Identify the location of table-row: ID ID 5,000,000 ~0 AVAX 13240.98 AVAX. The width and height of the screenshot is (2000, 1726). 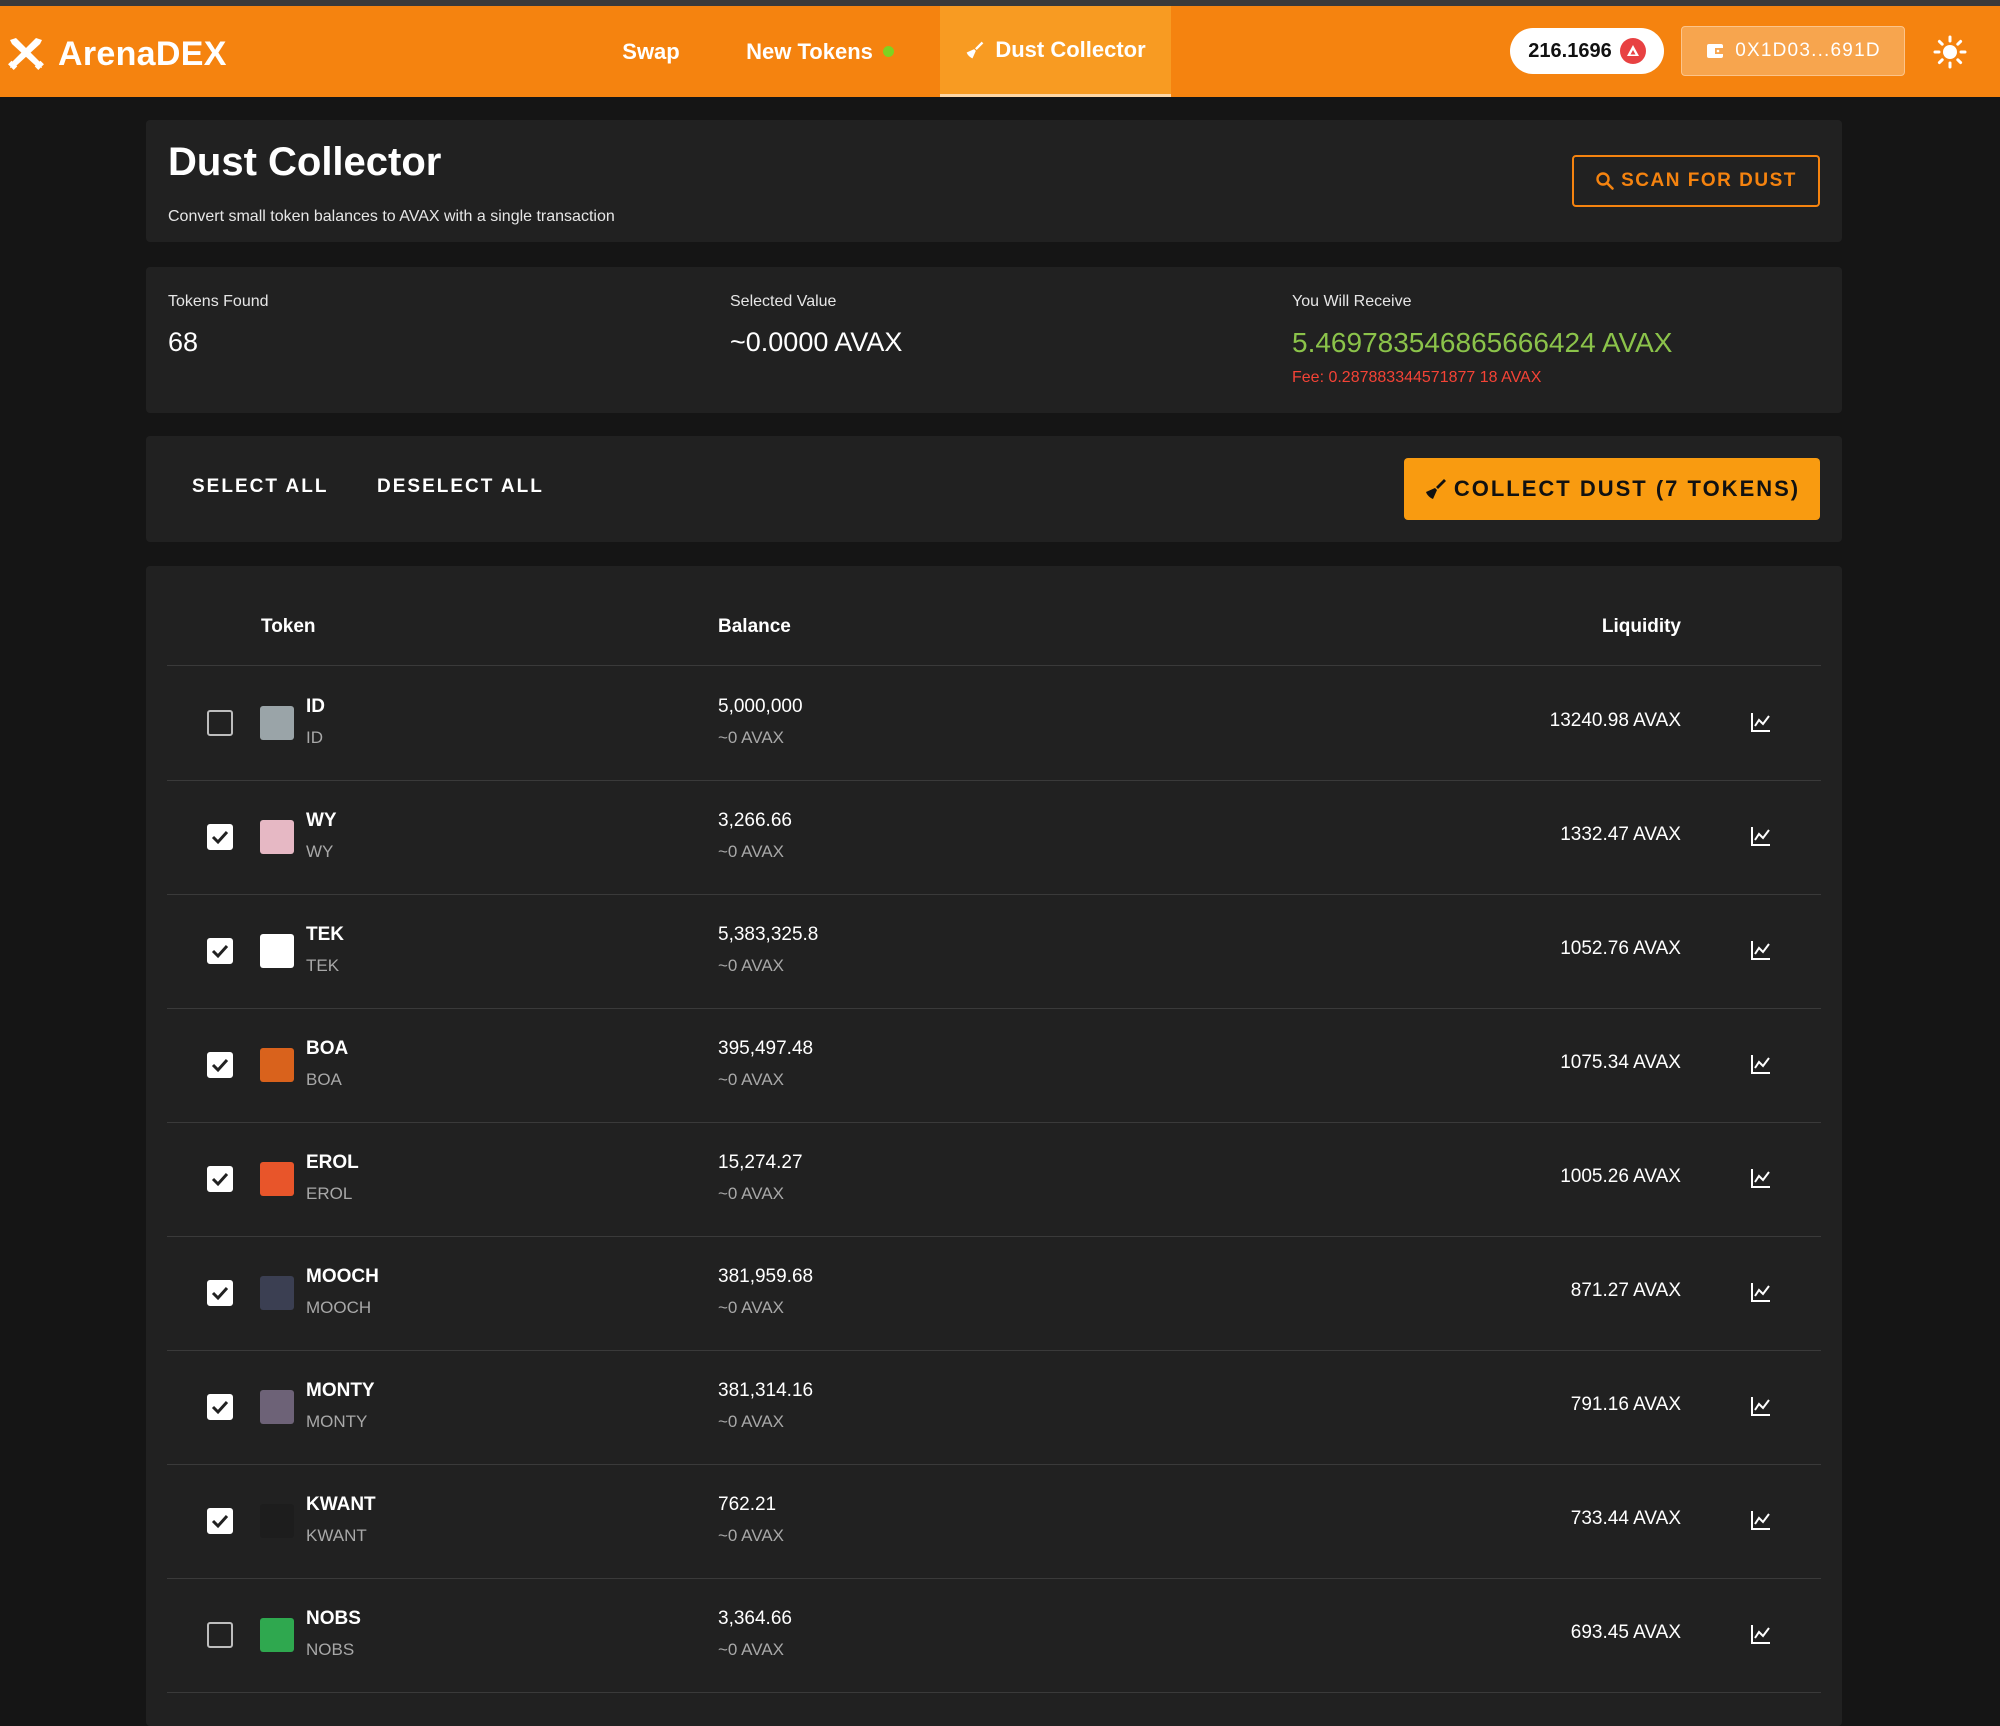
(994, 723).